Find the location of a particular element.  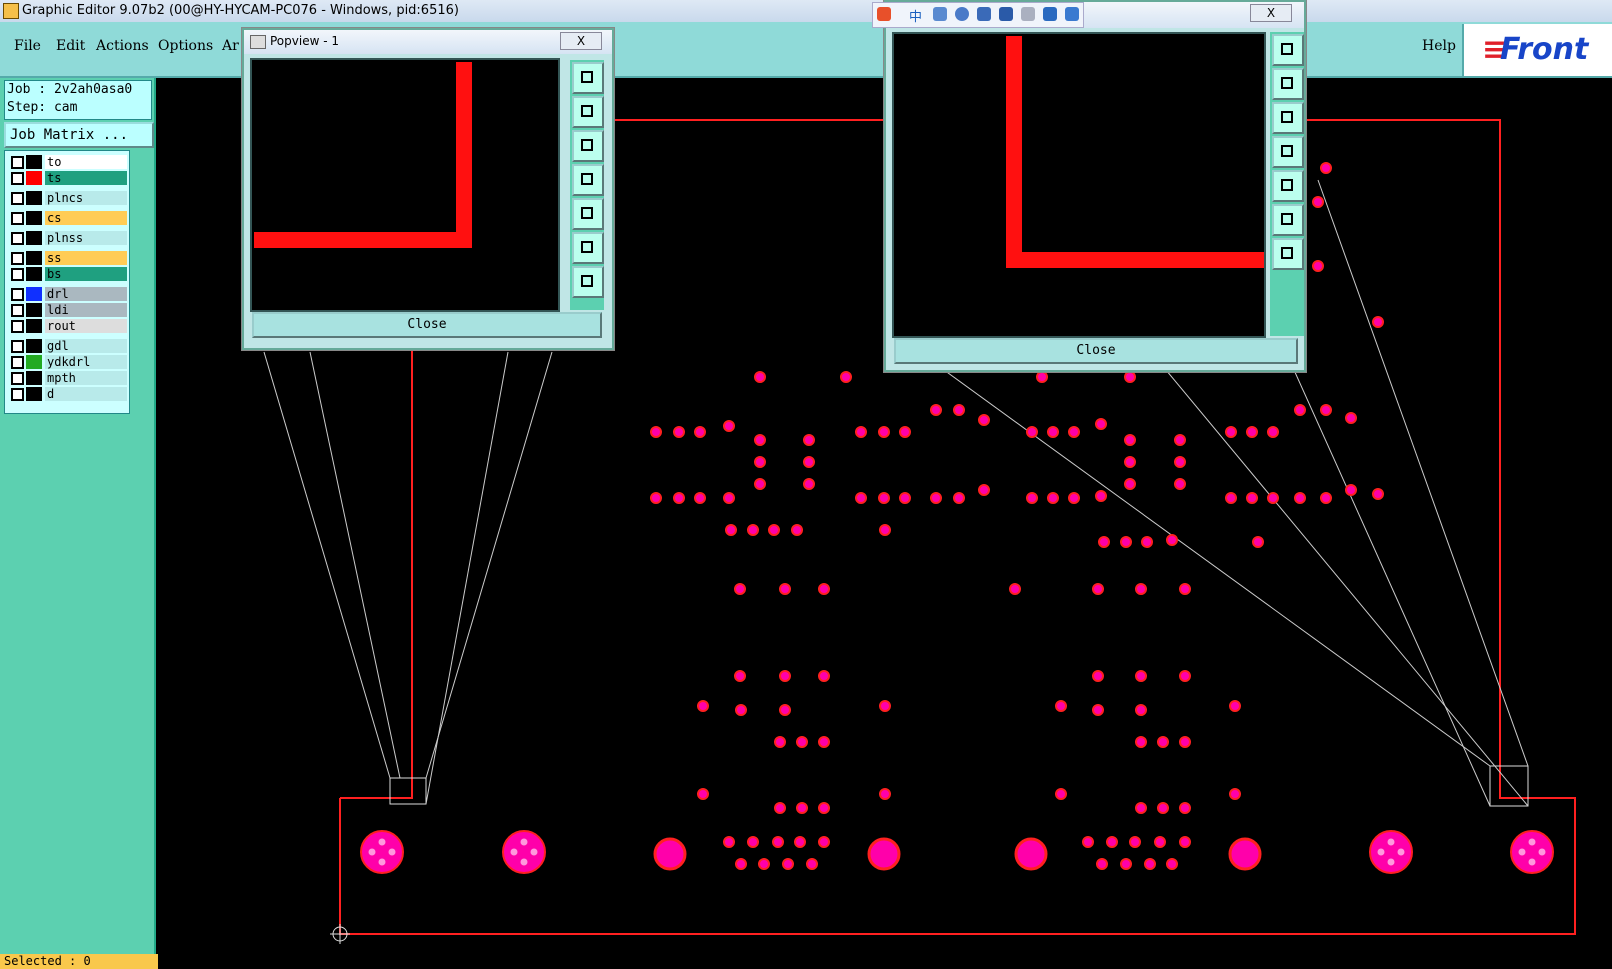

emoji-icon is located at coordinates (962, 14).